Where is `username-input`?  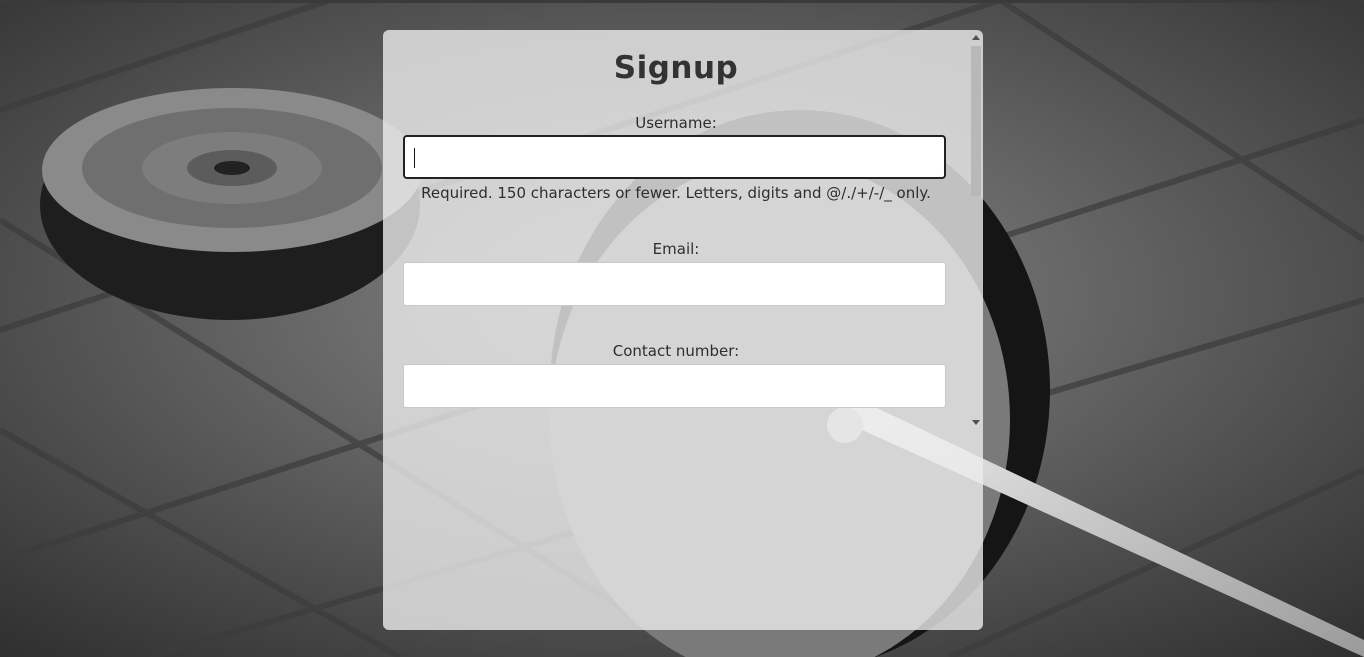 username-input is located at coordinates (674, 157).